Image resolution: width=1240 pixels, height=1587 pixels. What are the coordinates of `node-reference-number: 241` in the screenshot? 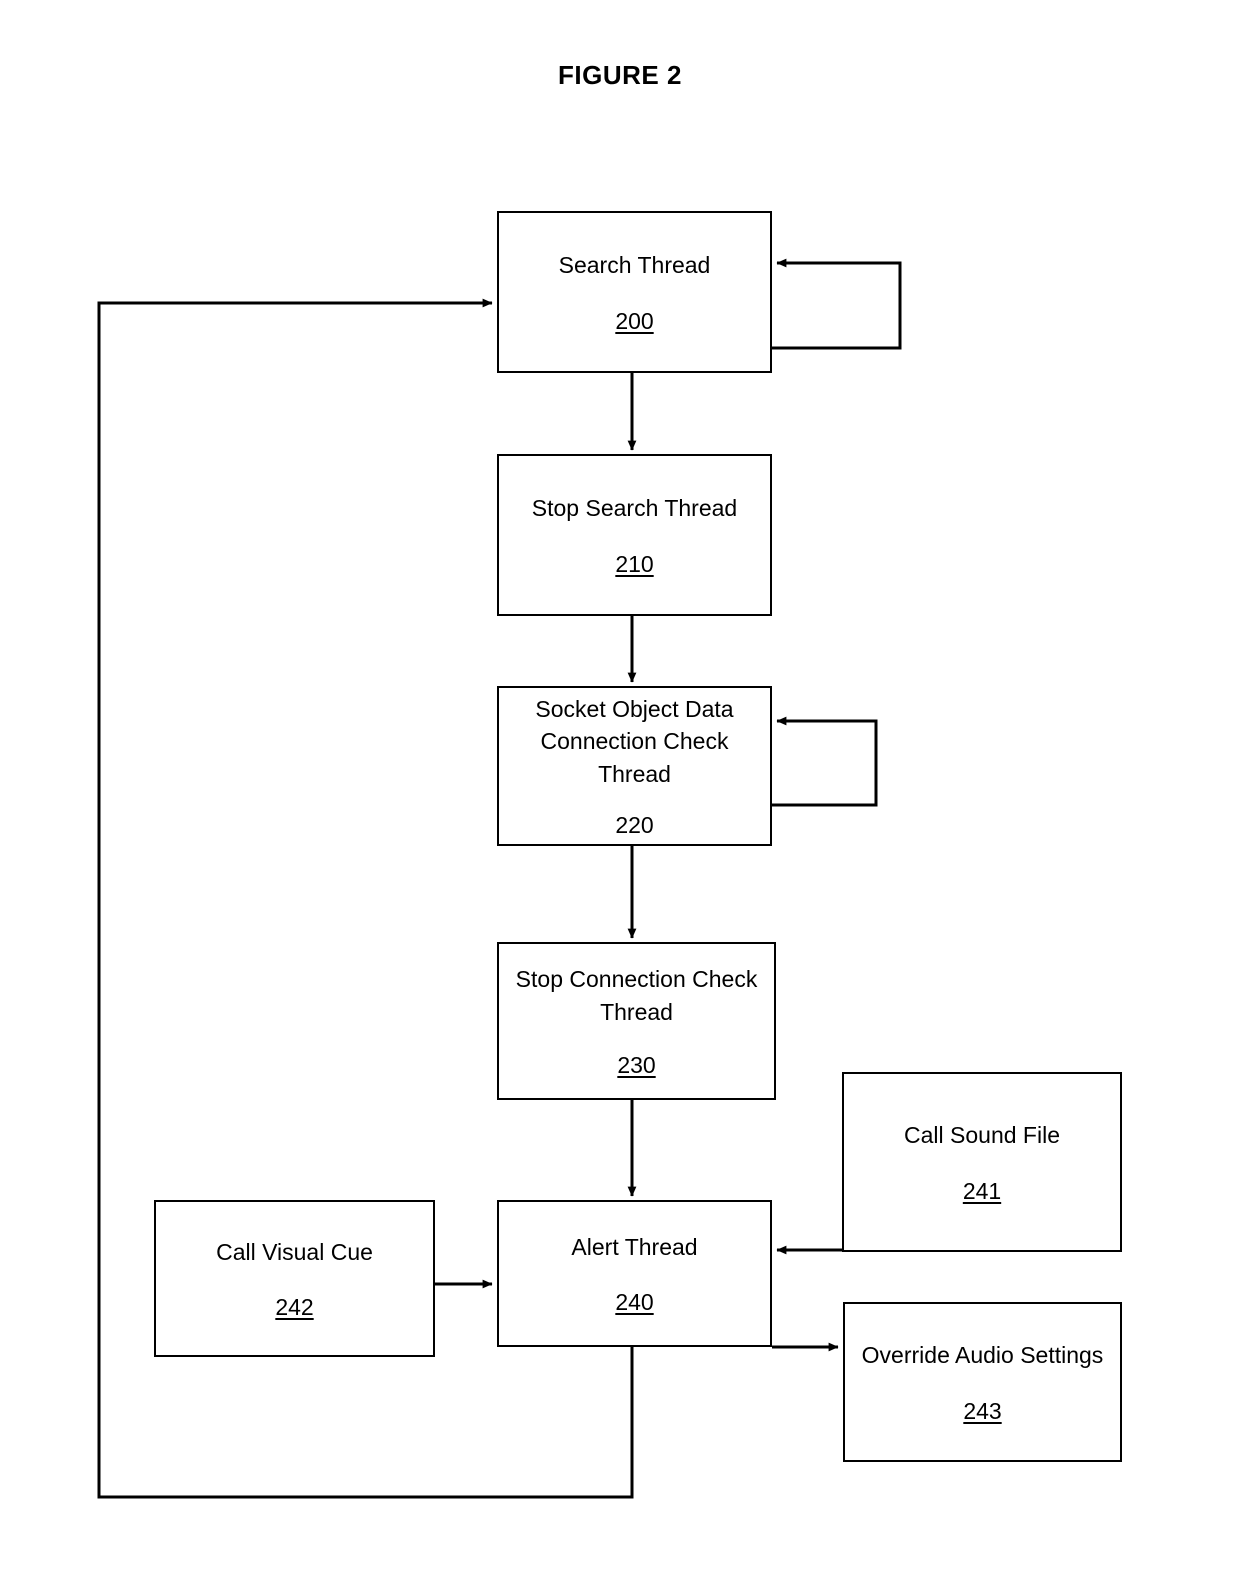 It's located at (982, 1190).